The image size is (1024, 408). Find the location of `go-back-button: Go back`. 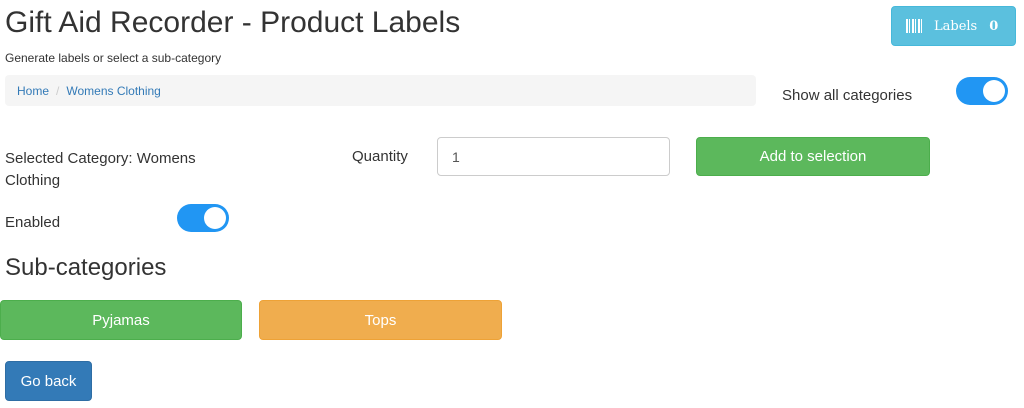

go-back-button: Go back is located at coordinates (48, 381).